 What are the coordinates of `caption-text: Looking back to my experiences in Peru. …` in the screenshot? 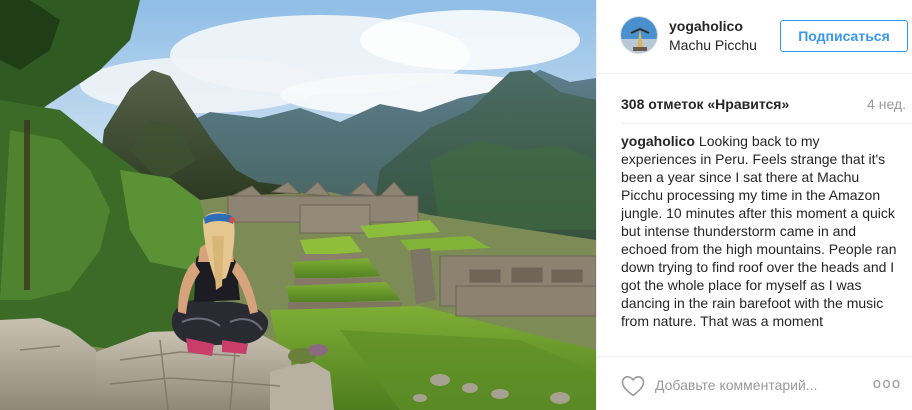 It's located at (759, 231).